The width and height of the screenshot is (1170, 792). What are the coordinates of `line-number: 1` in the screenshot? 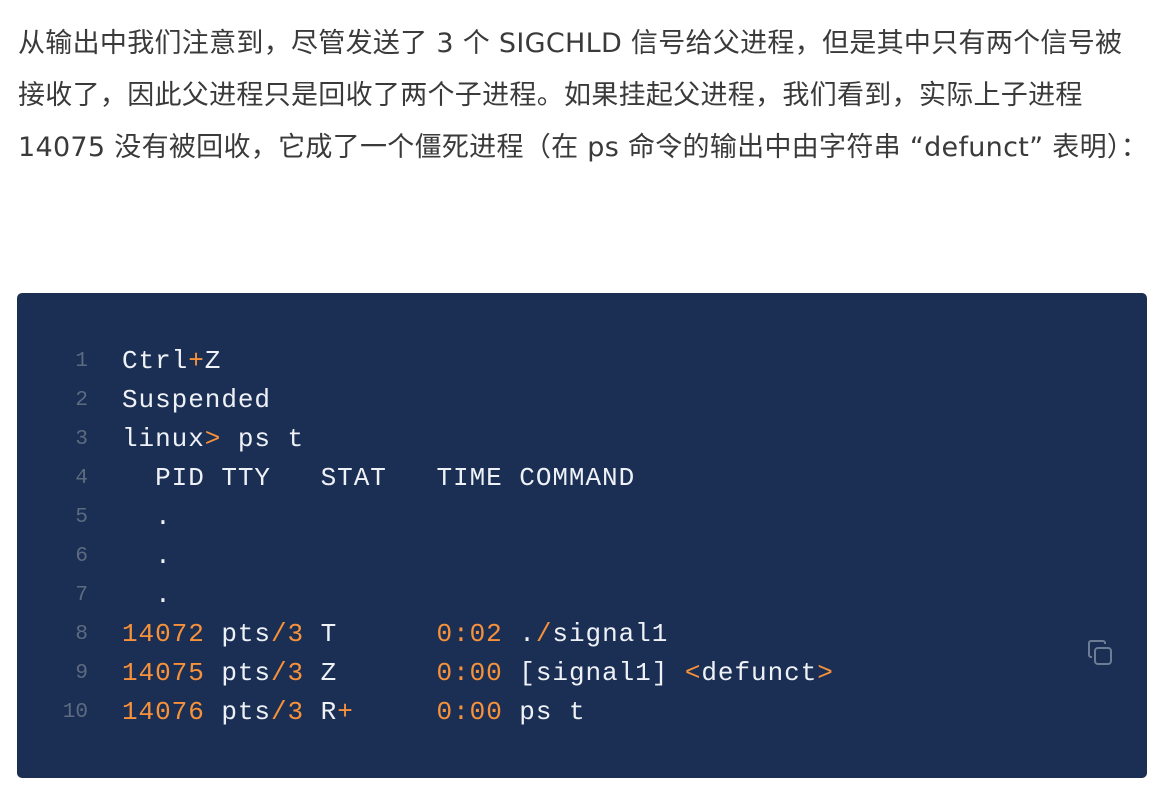 It's located at (81, 361).